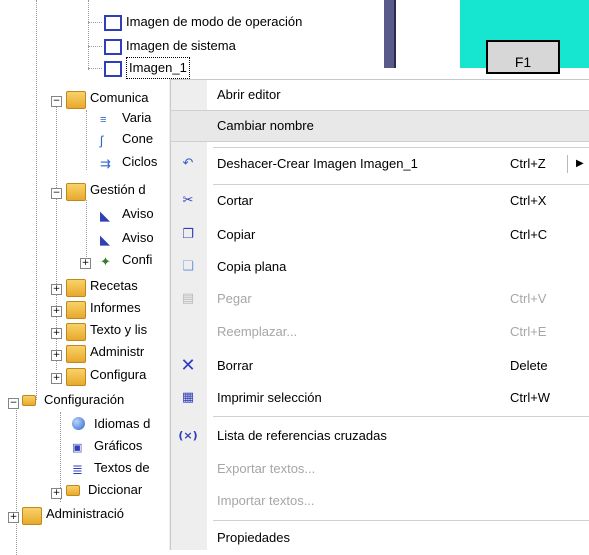  I want to click on tree-item-label: Informes, so click(115, 307).